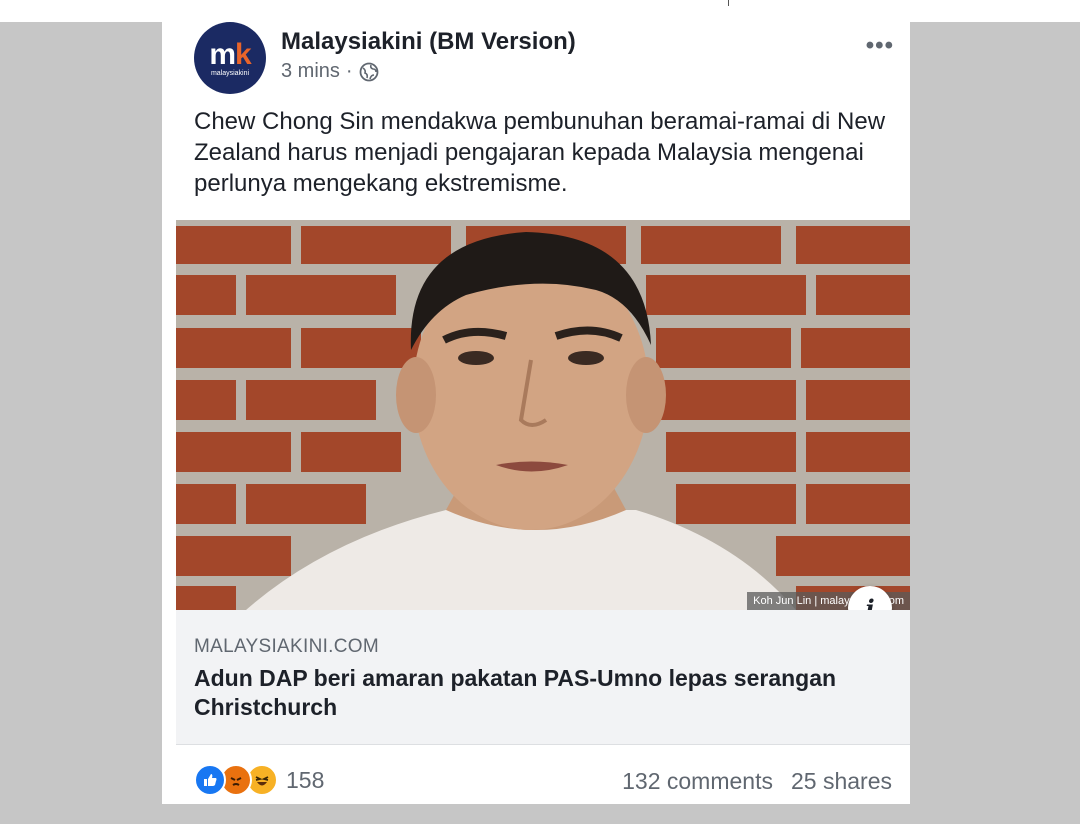 This screenshot has width=1080, height=824. I want to click on link-domain: MALAYSIAKINI.COM, so click(286, 646).